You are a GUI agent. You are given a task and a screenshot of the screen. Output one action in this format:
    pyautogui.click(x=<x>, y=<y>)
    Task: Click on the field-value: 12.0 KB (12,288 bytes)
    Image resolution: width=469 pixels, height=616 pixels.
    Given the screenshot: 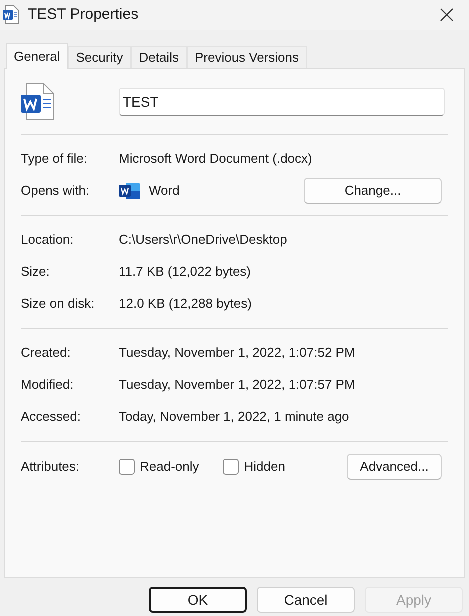 What is the action you would take?
    pyautogui.click(x=185, y=304)
    